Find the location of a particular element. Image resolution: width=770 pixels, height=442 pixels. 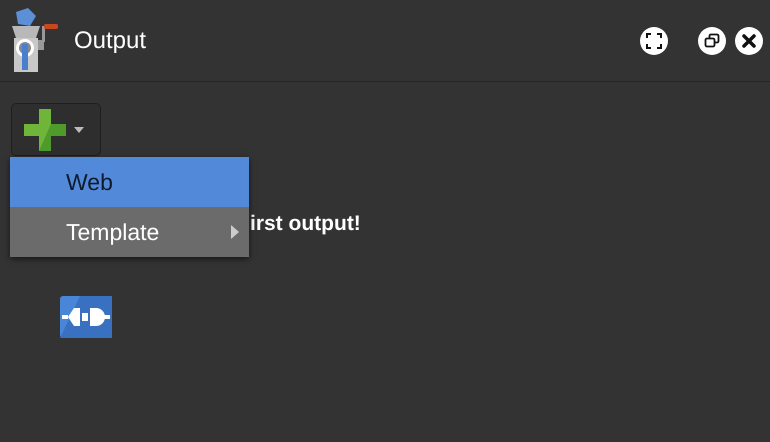

close-button is located at coordinates (749, 40).